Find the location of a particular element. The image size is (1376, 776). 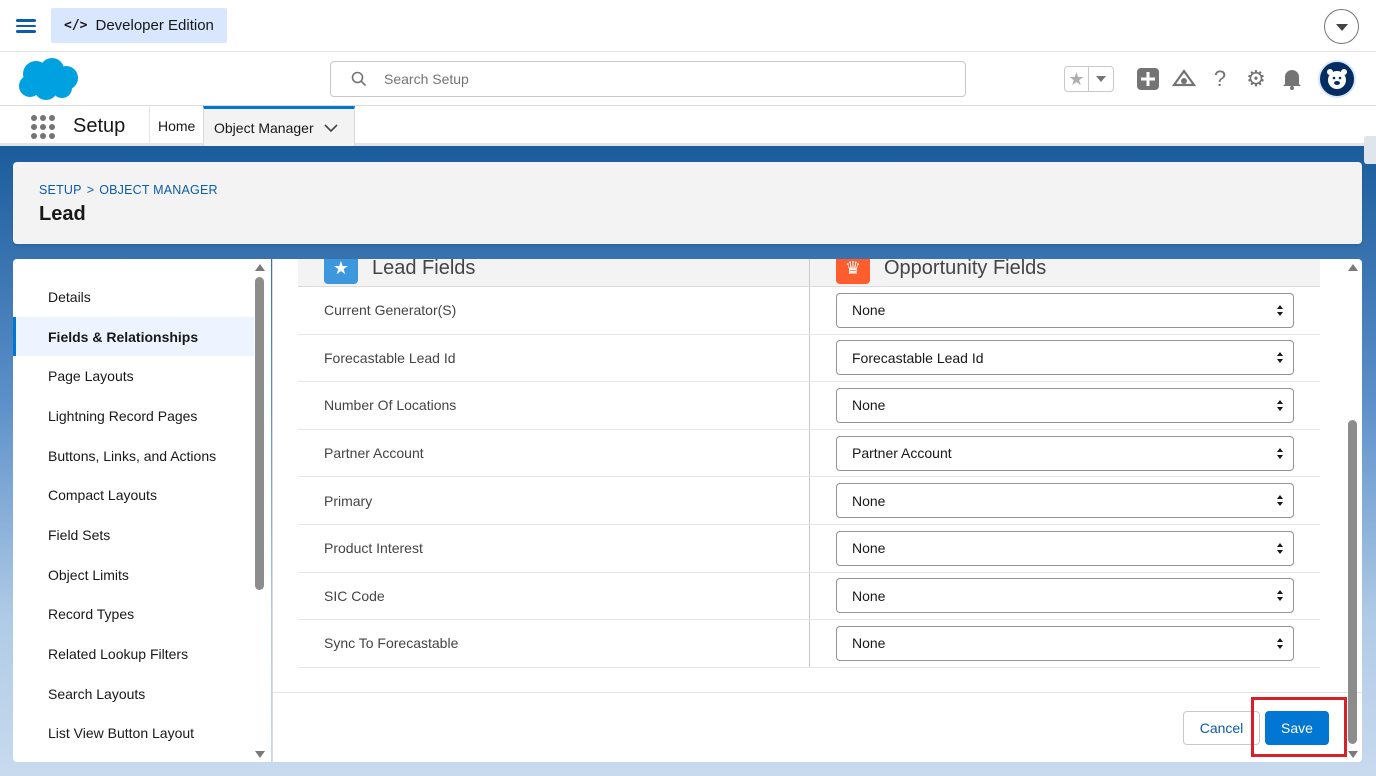

save-button: Save is located at coordinates (1297, 728).